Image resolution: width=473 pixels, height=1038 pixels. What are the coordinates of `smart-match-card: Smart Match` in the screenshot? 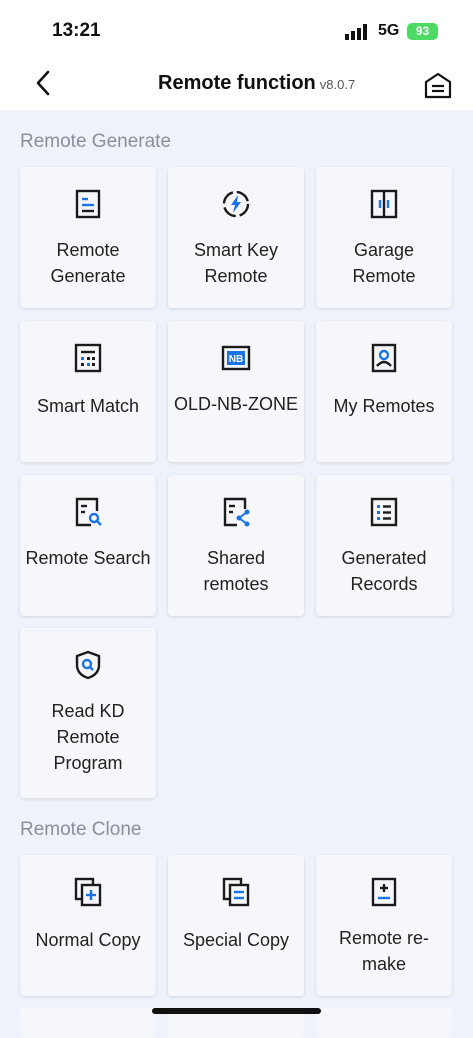 It's located at (88, 391).